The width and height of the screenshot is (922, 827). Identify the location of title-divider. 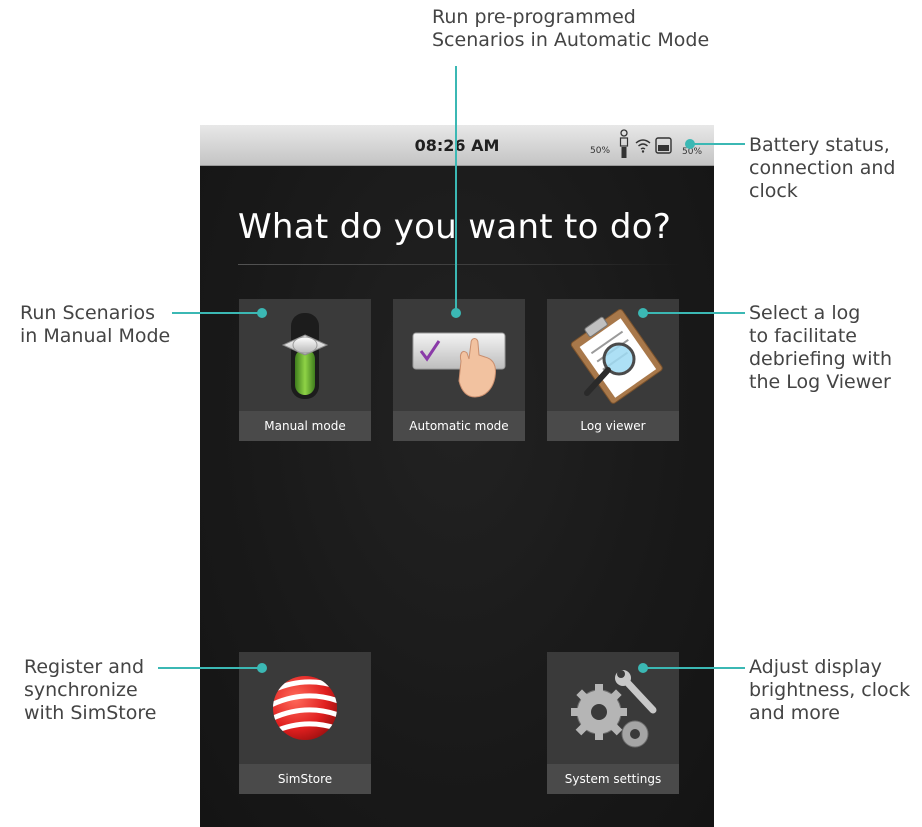
(460, 264).